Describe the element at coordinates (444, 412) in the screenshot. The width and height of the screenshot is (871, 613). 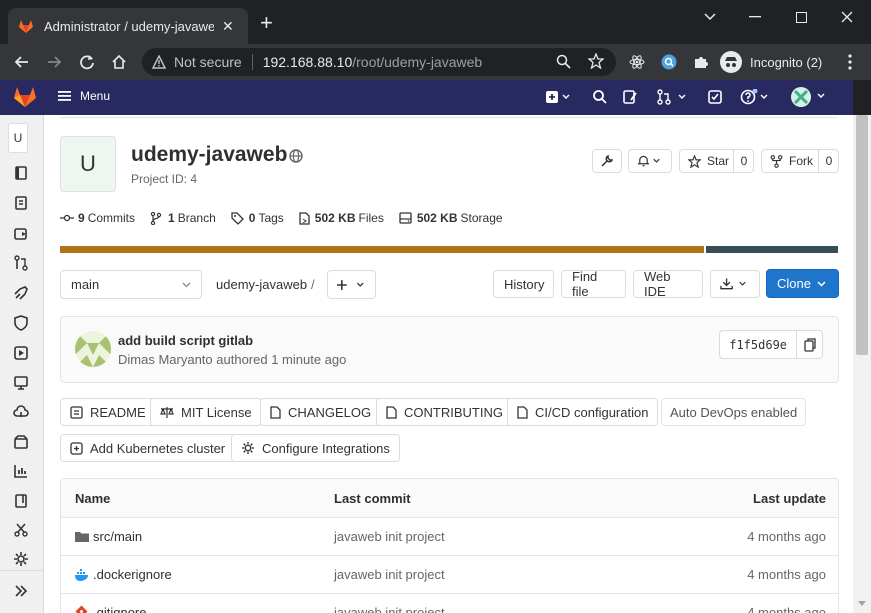
I see `contributing-button: CONTRIBUTING` at that location.